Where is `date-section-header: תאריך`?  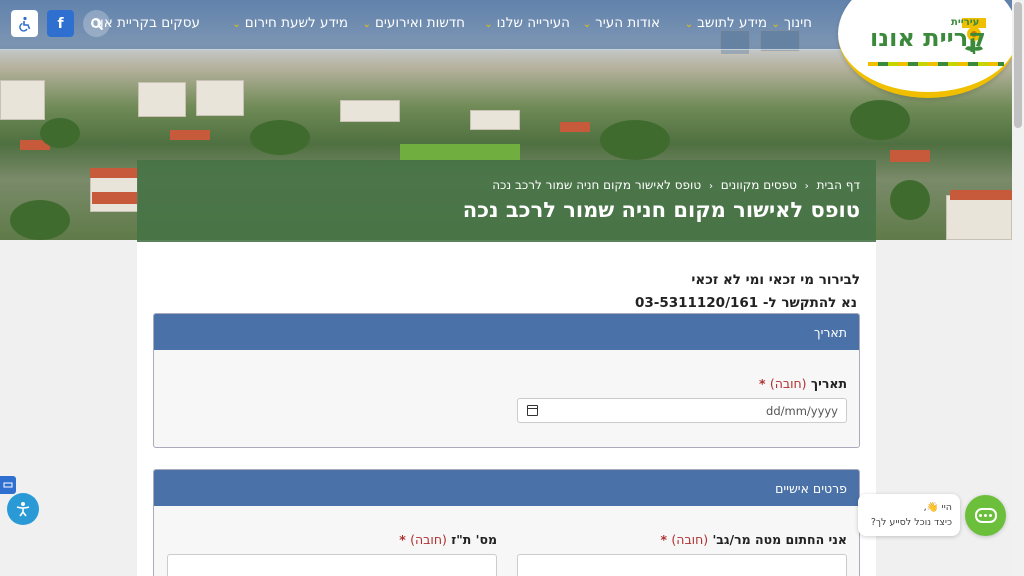
date-section-header: תאריך is located at coordinates (506, 332).